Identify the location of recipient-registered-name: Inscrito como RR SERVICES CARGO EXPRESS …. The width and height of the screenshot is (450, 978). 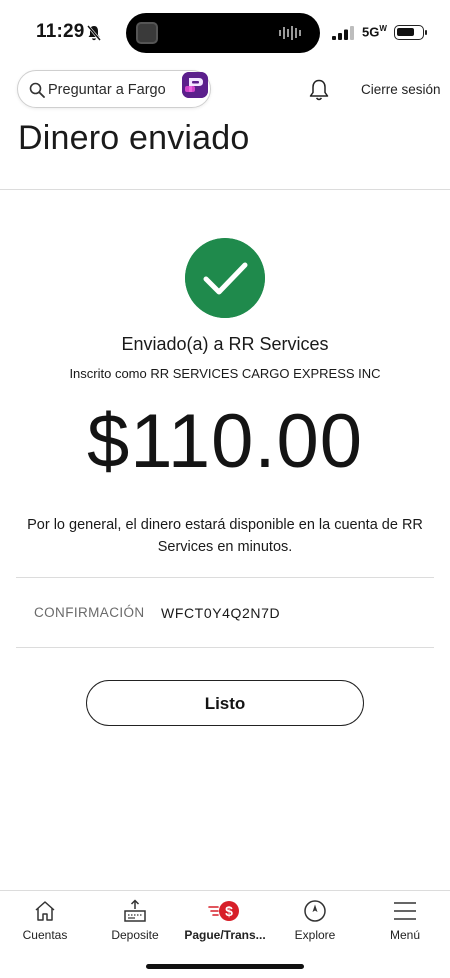
(225, 373).